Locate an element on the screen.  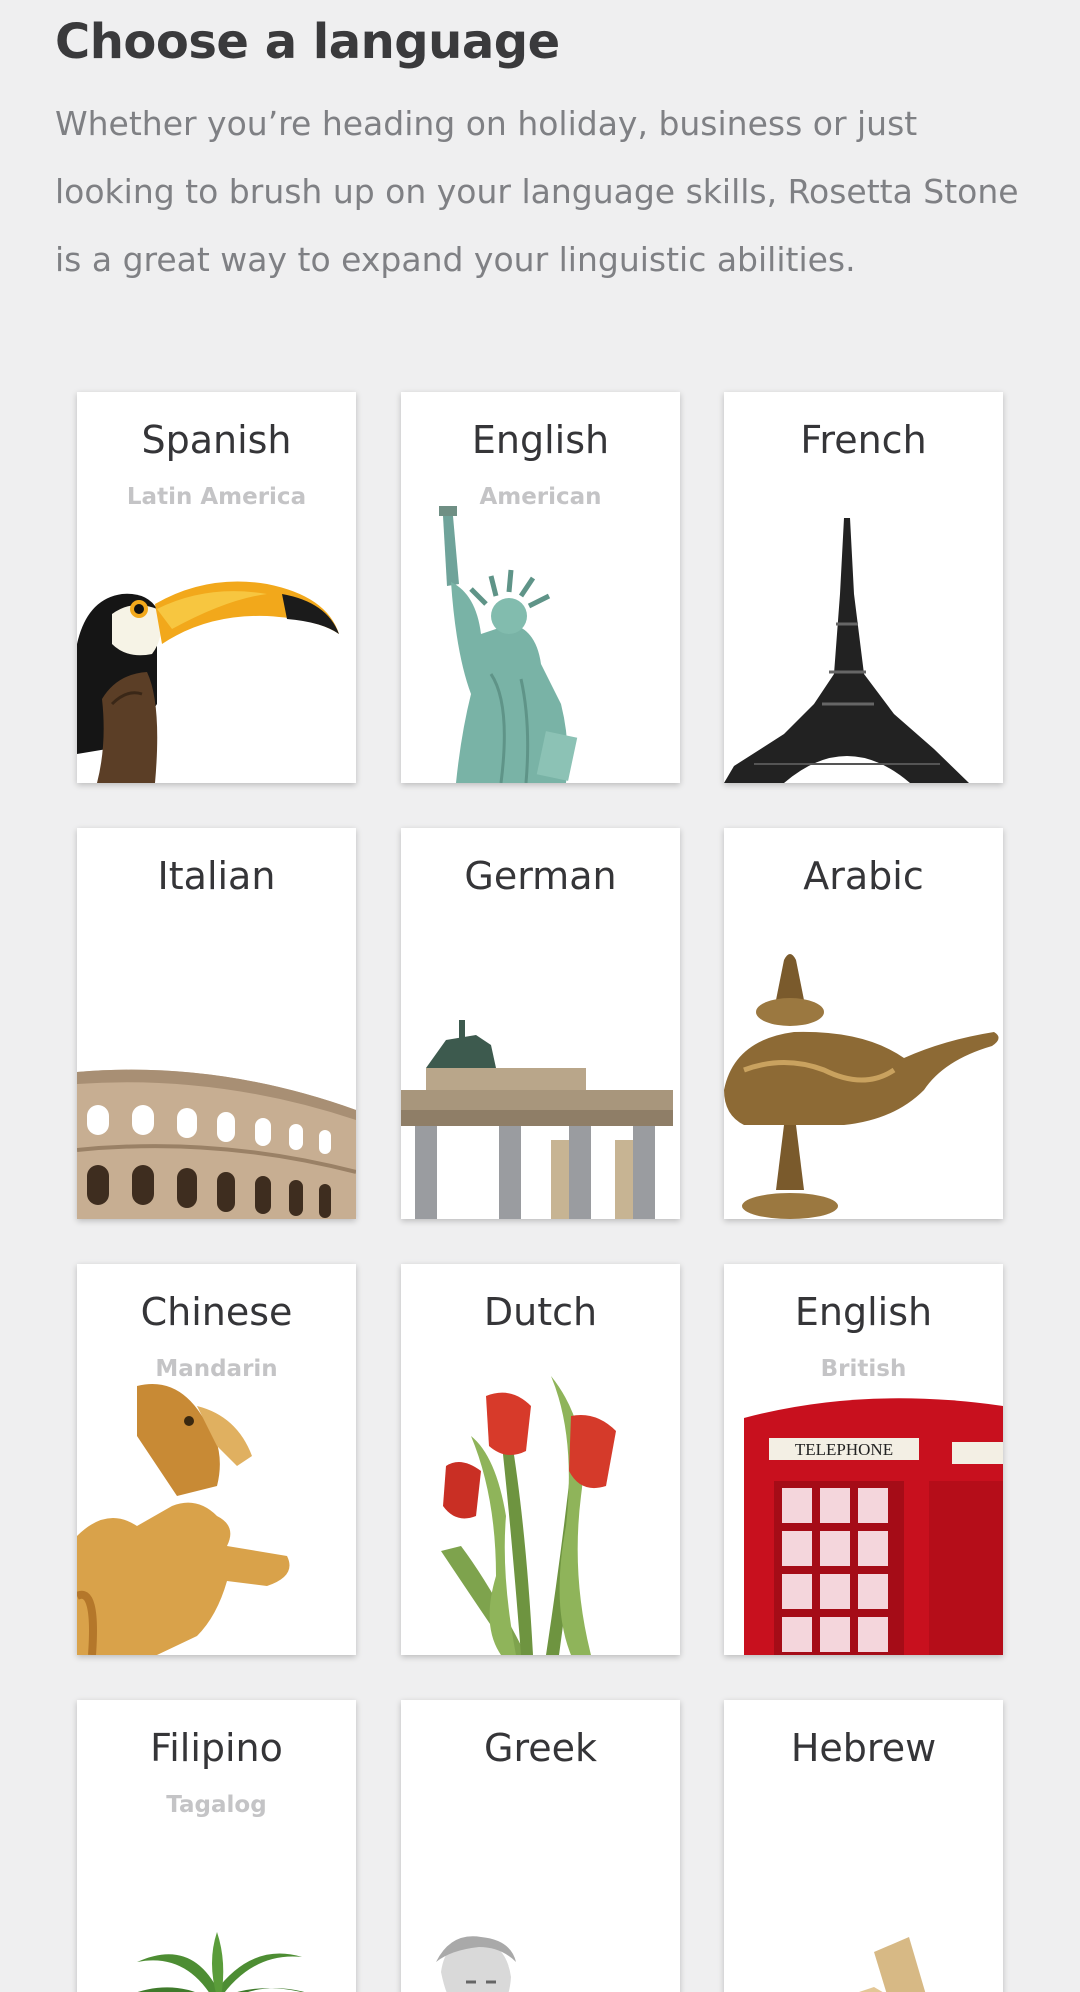
telephone-box-image: TELEPHONE is located at coordinates (873, 1526).